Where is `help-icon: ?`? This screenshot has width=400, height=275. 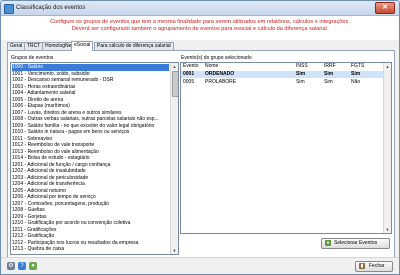
help-icon: ? is located at coordinates (22, 266).